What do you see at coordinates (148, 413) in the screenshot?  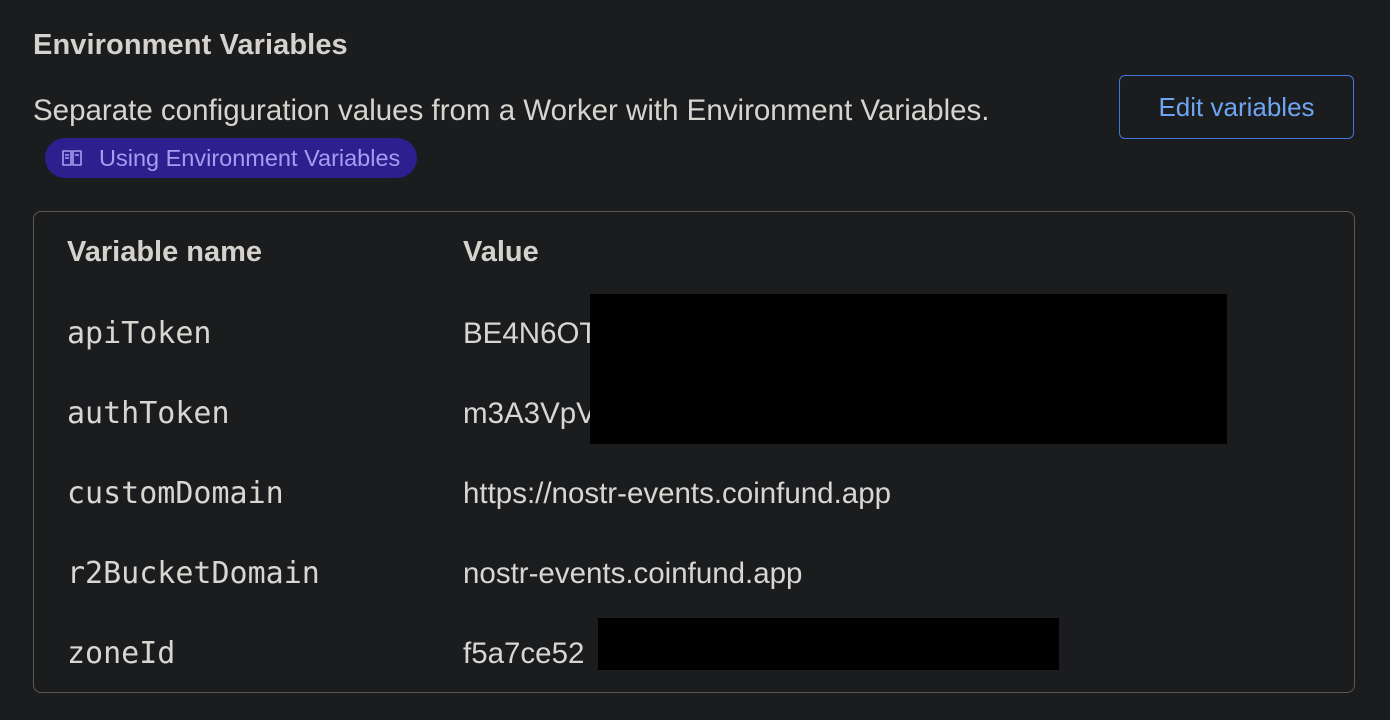 I see `variable-name: authToken` at bounding box center [148, 413].